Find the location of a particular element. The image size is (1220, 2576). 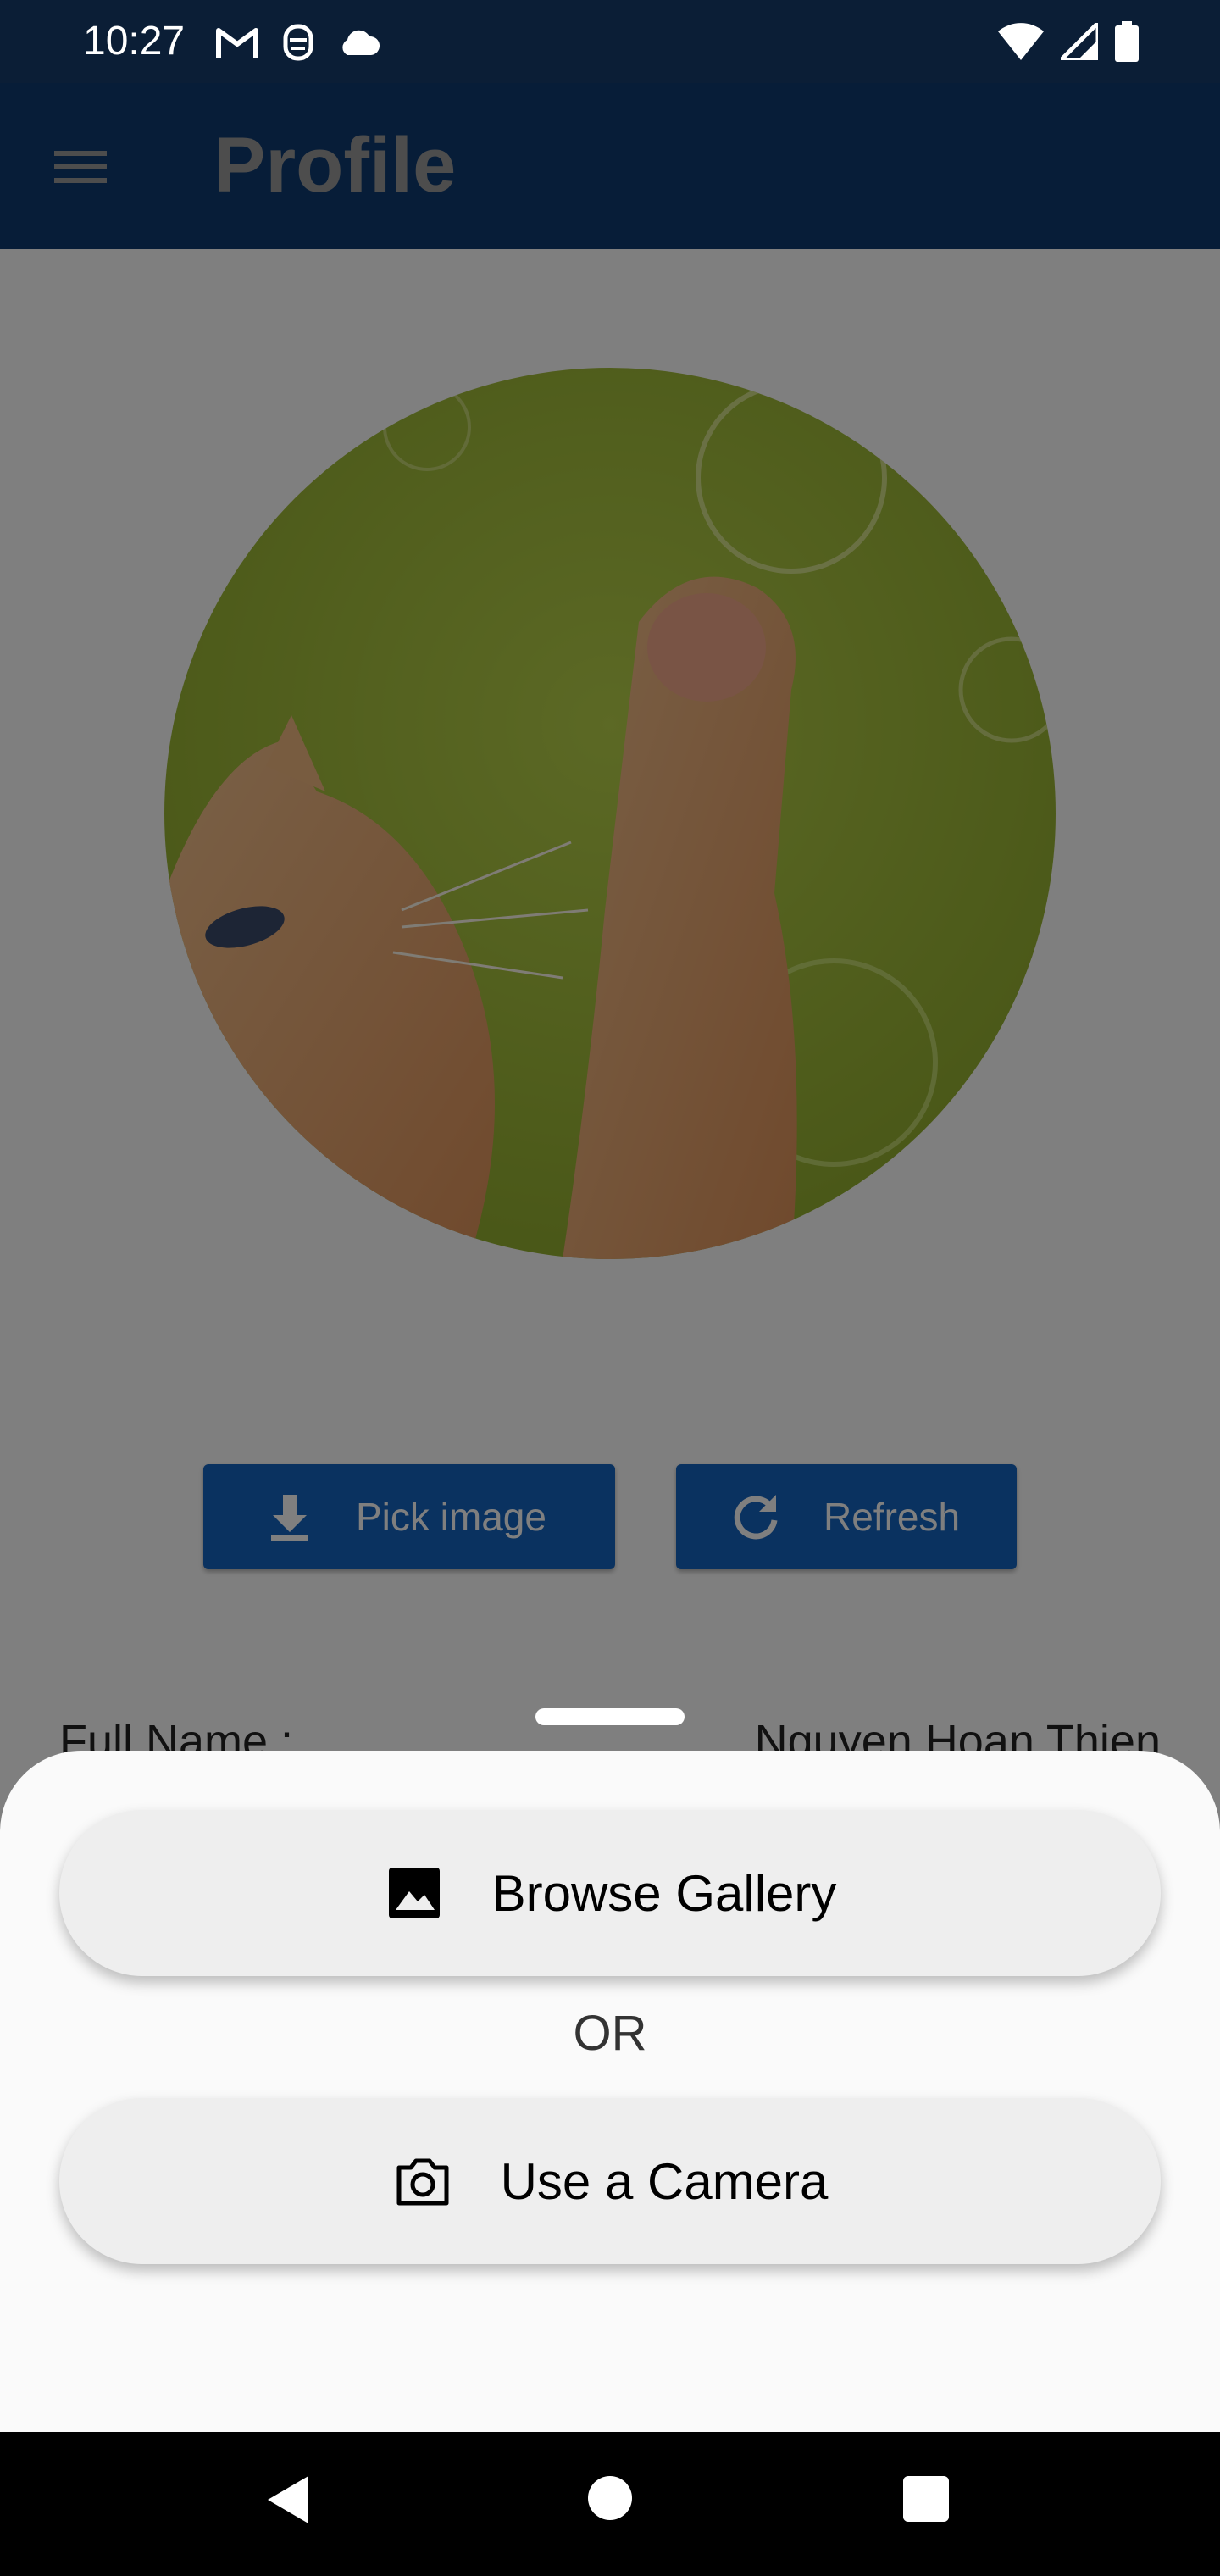

image-icon is located at coordinates (414, 1893).